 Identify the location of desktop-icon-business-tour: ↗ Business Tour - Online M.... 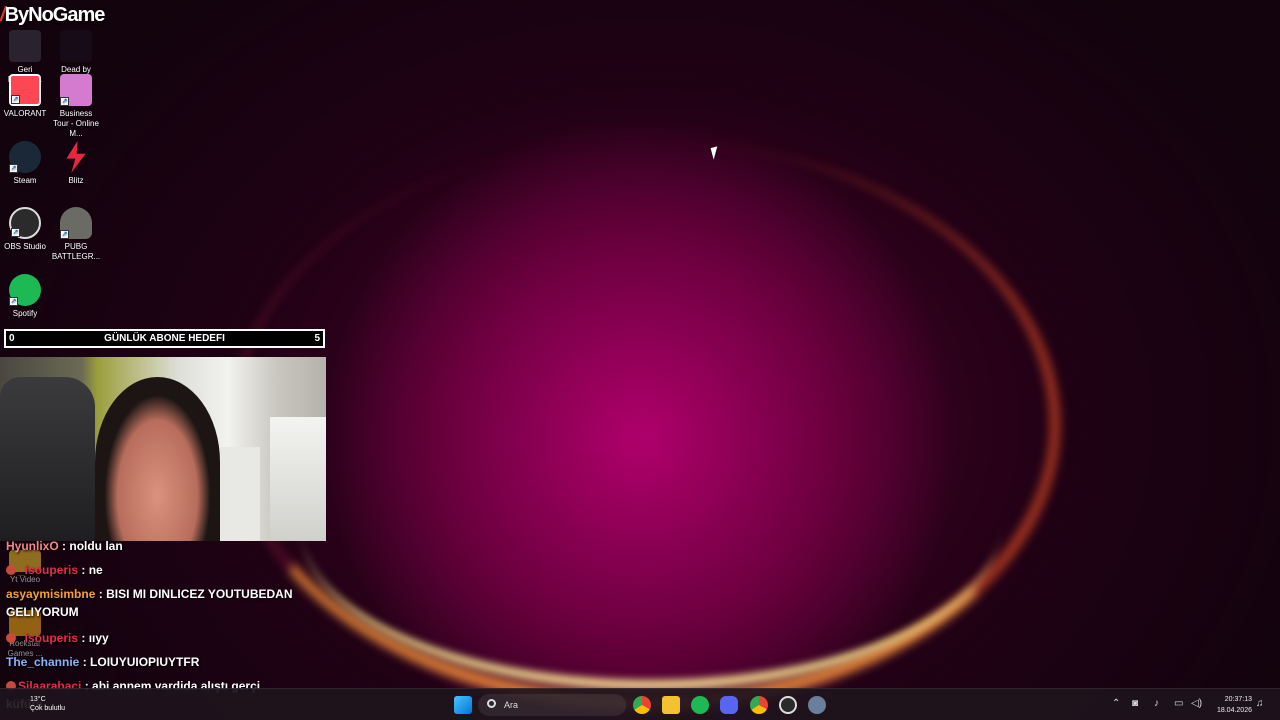
(76, 106).